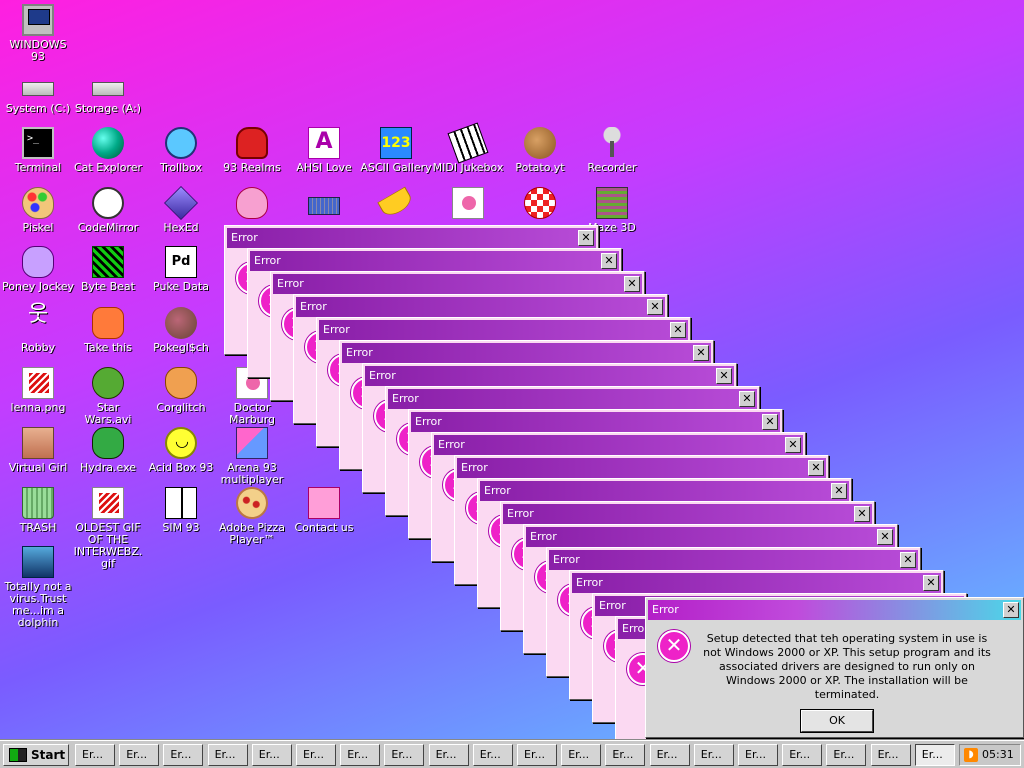 The height and width of the screenshot is (768, 1024). Describe the element at coordinates (38, 269) in the screenshot. I see `desktop-icon-poney-jockey: Poney Jockey` at that location.